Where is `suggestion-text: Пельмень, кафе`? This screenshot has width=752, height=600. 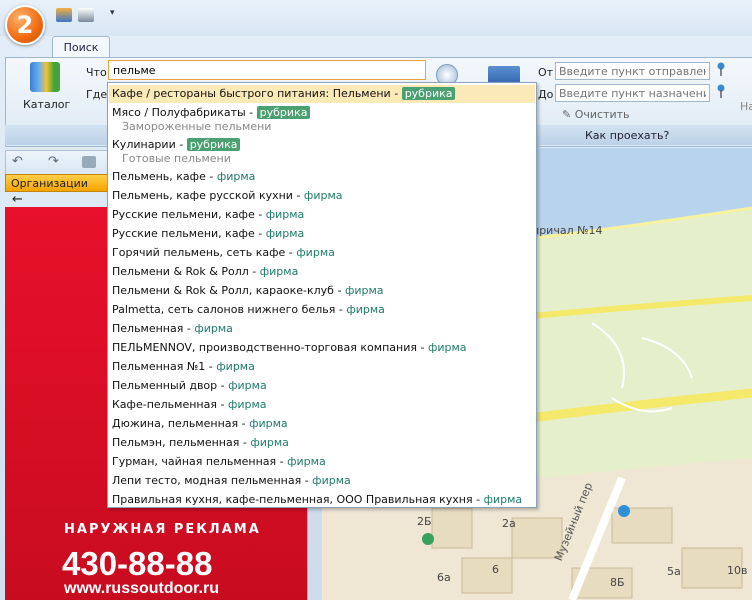 suggestion-text: Пельмень, кафе is located at coordinates (159, 176).